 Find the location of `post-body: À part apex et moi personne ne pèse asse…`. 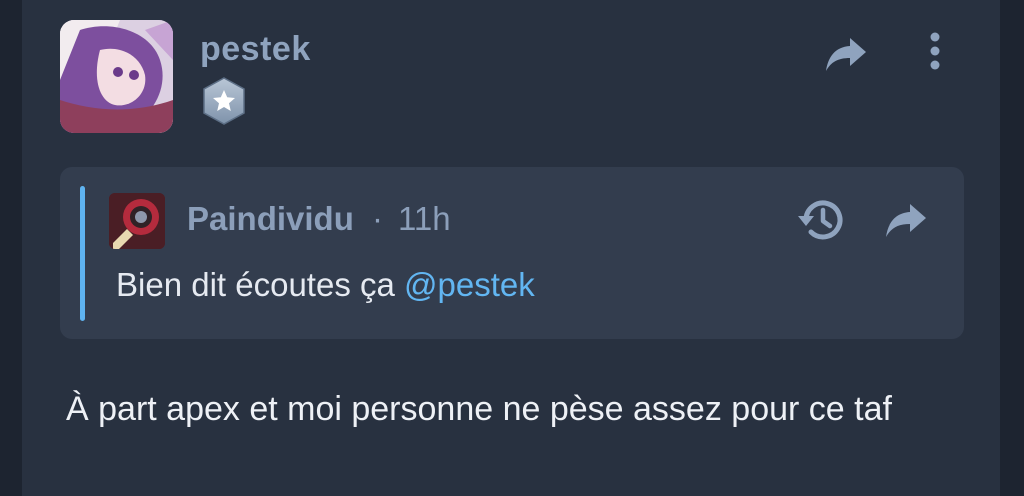

post-body: À part apex et moi personne ne pèse asse… is located at coordinates (479, 409).